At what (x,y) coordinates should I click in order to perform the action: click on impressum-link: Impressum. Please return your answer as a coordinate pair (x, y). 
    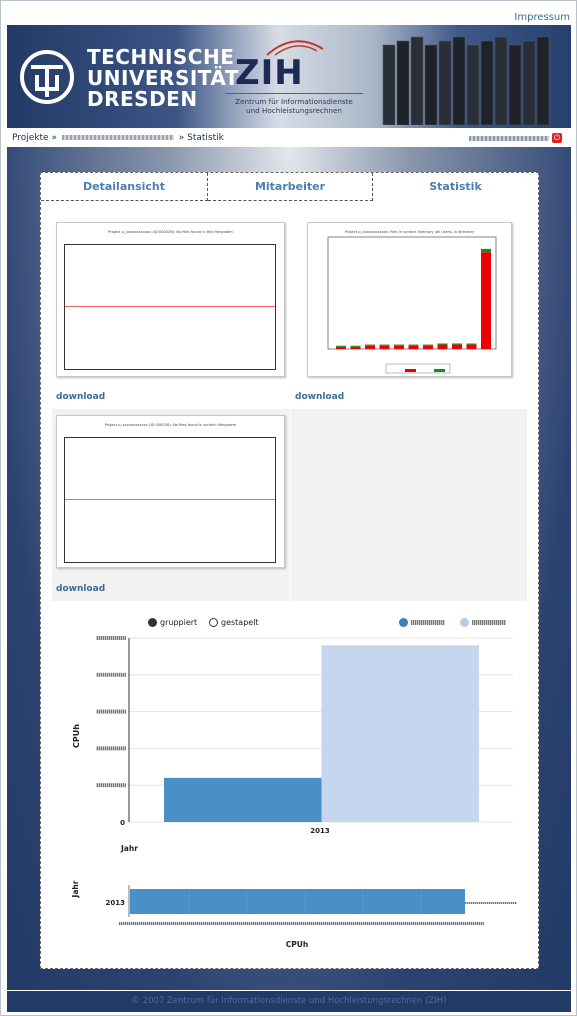
    Looking at the image, I should click on (542, 17).